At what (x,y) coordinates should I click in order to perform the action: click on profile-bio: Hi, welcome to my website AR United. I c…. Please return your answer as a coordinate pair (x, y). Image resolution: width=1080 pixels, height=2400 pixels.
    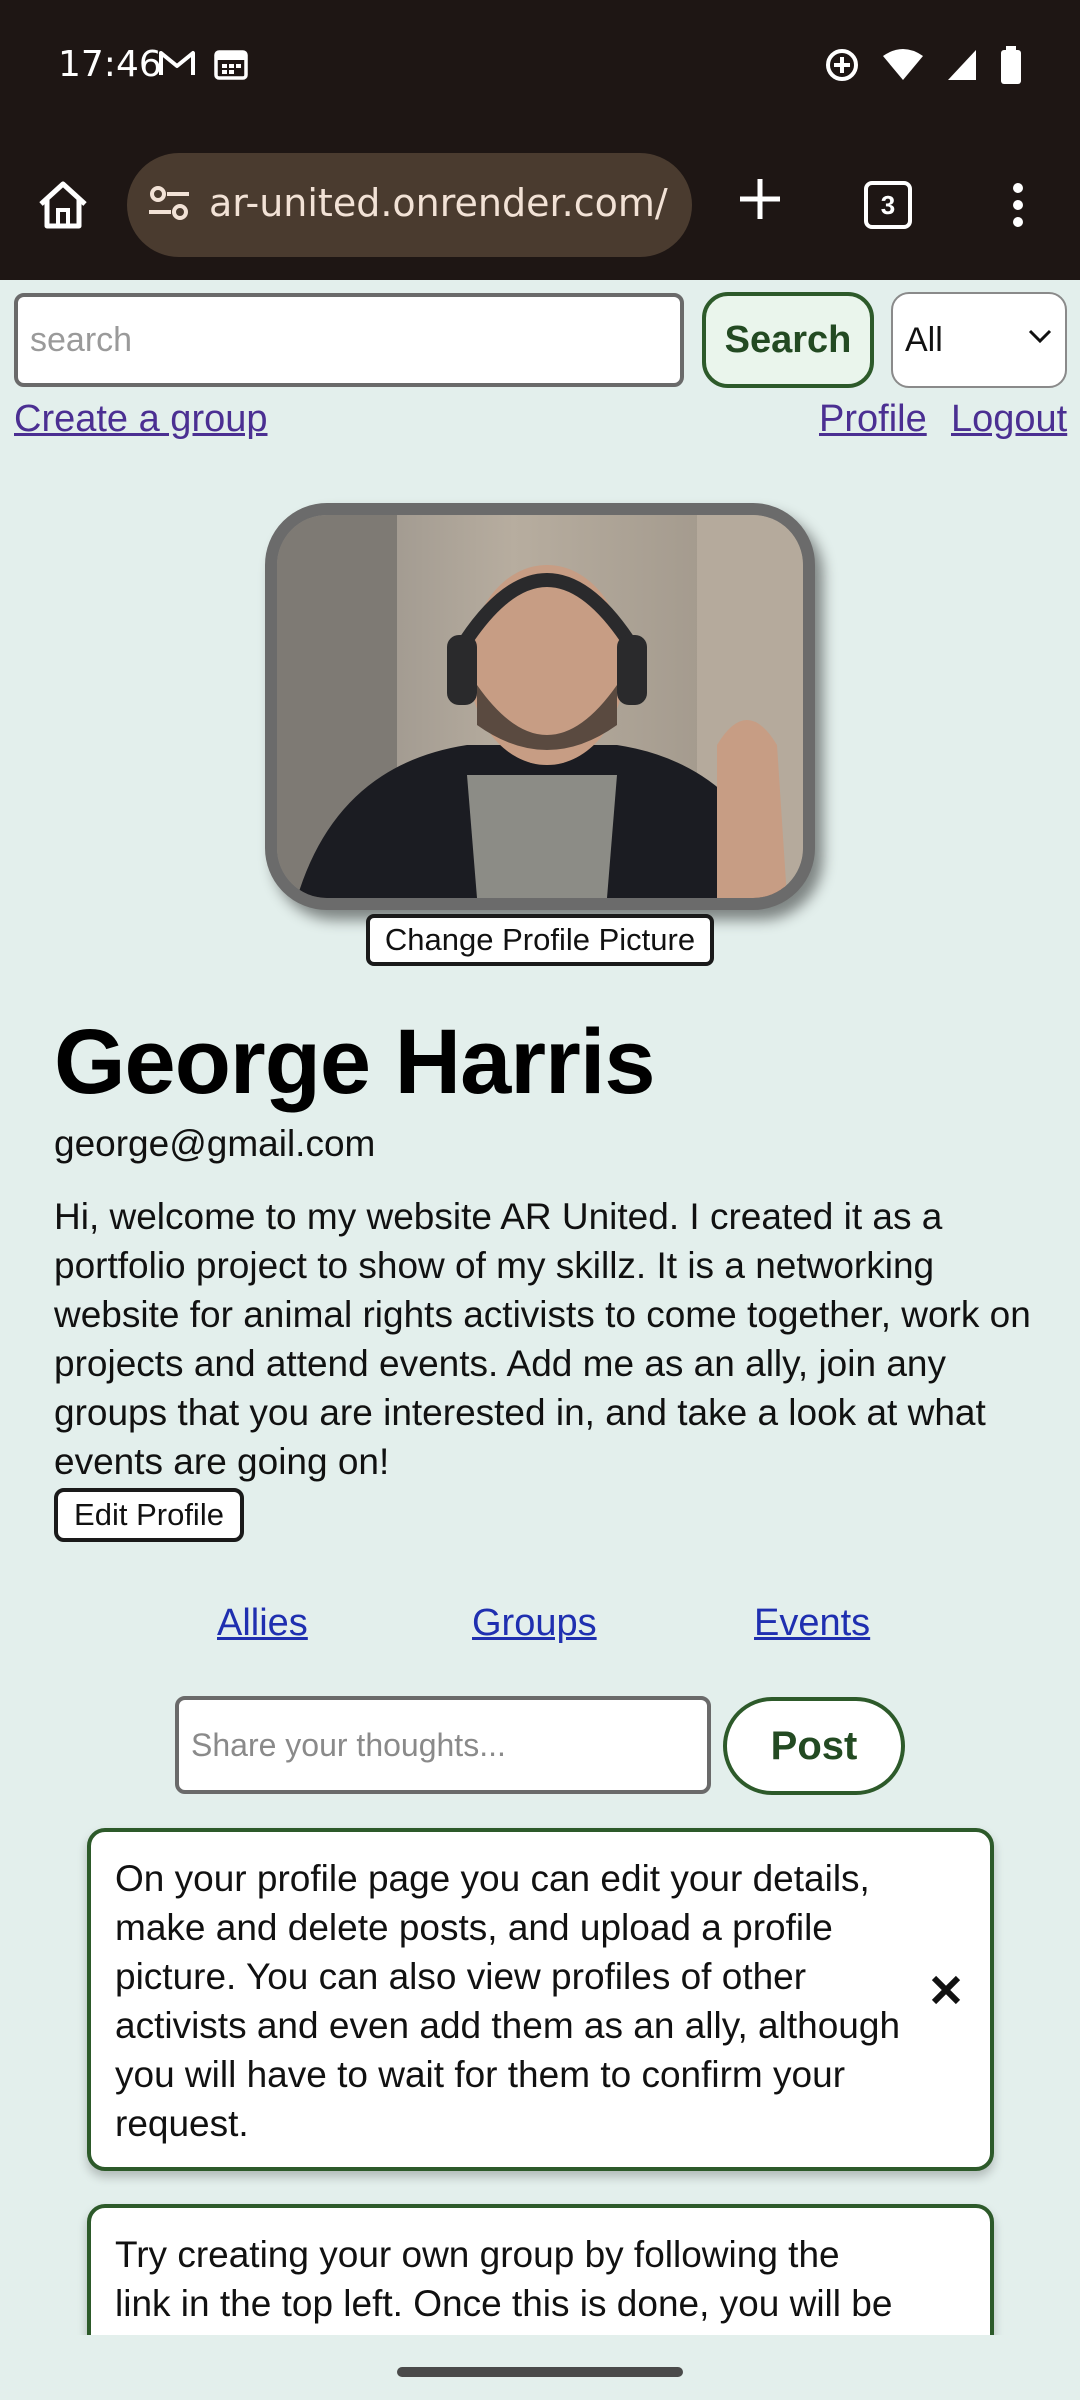
    Looking at the image, I should click on (542, 1339).